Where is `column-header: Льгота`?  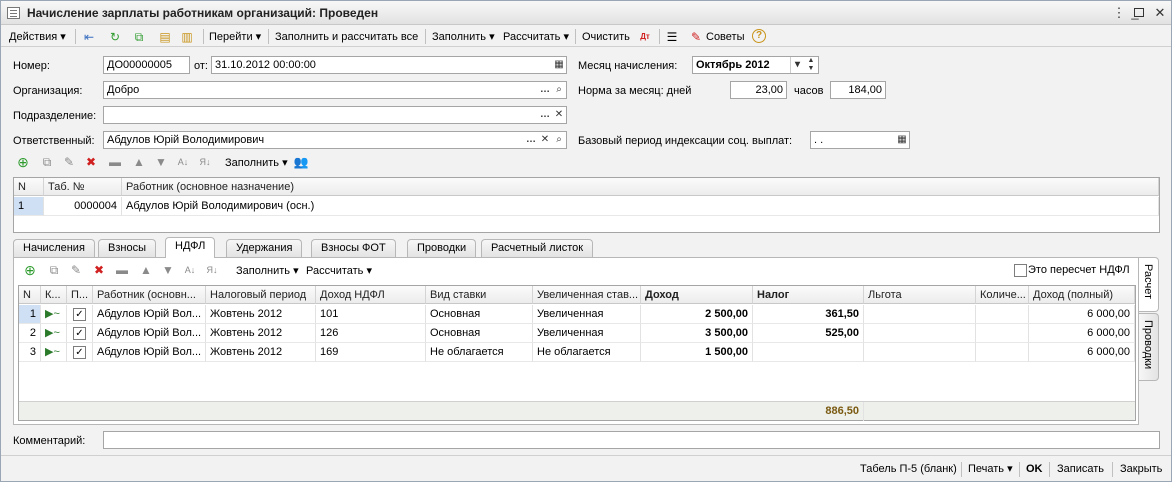 column-header: Льгота is located at coordinates (920, 295).